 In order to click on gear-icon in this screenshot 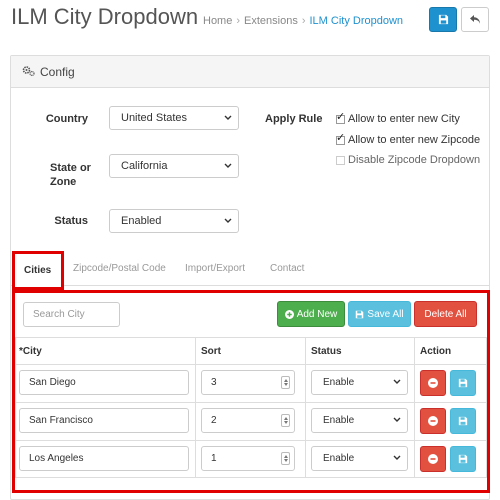, I will do `click(28, 71)`.